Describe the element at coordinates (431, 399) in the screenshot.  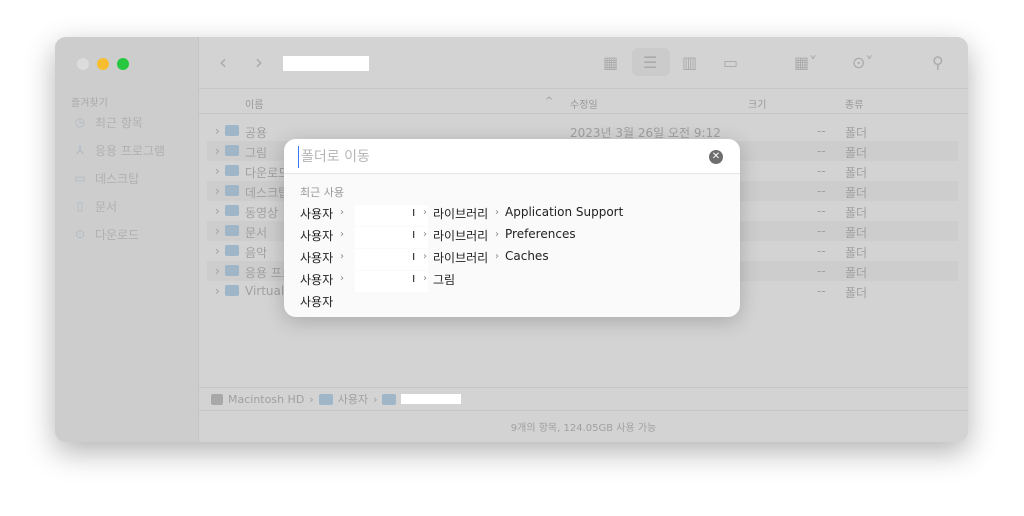
I see `path-user-redacted` at that location.